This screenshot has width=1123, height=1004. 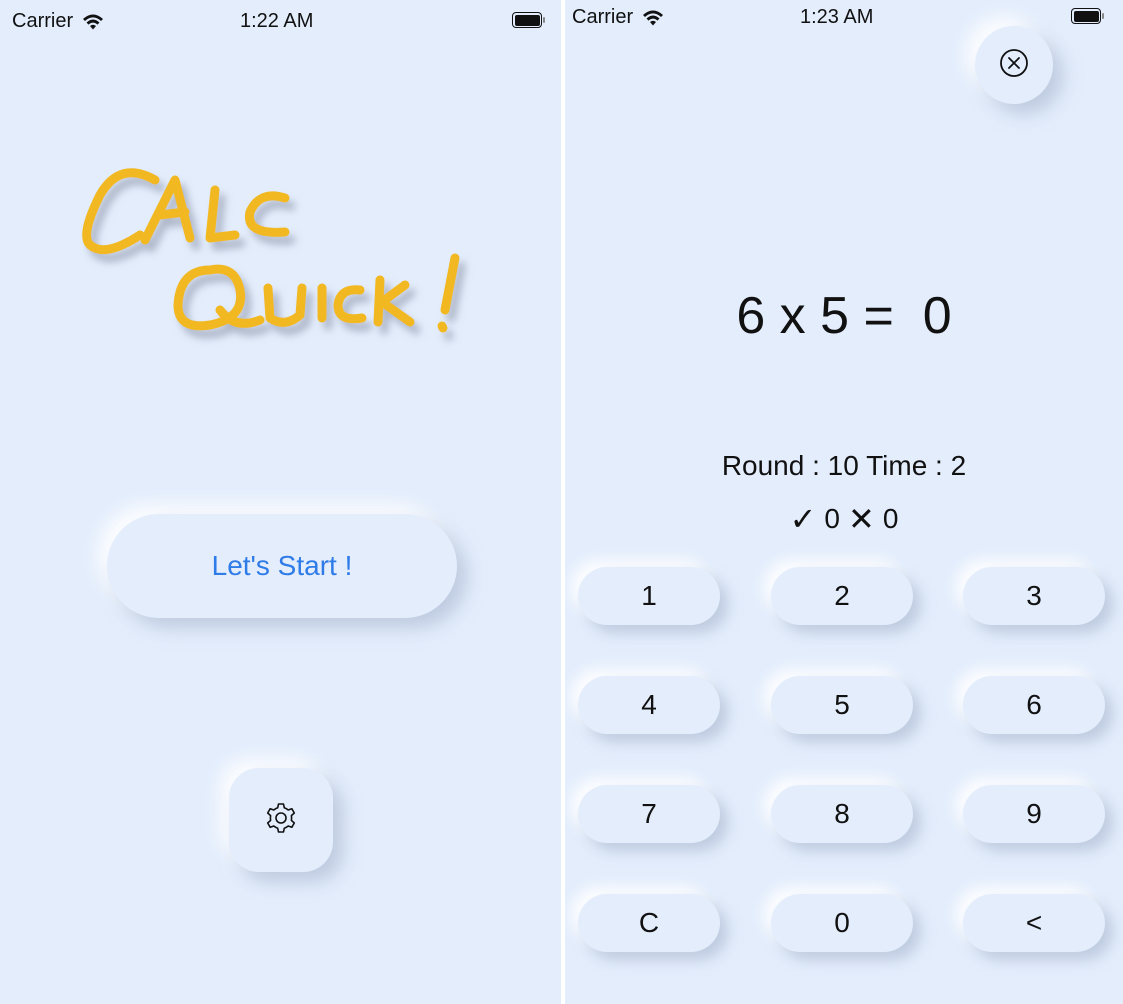 What do you see at coordinates (890, 518) in the screenshot?
I see `wrong-count: 0` at bounding box center [890, 518].